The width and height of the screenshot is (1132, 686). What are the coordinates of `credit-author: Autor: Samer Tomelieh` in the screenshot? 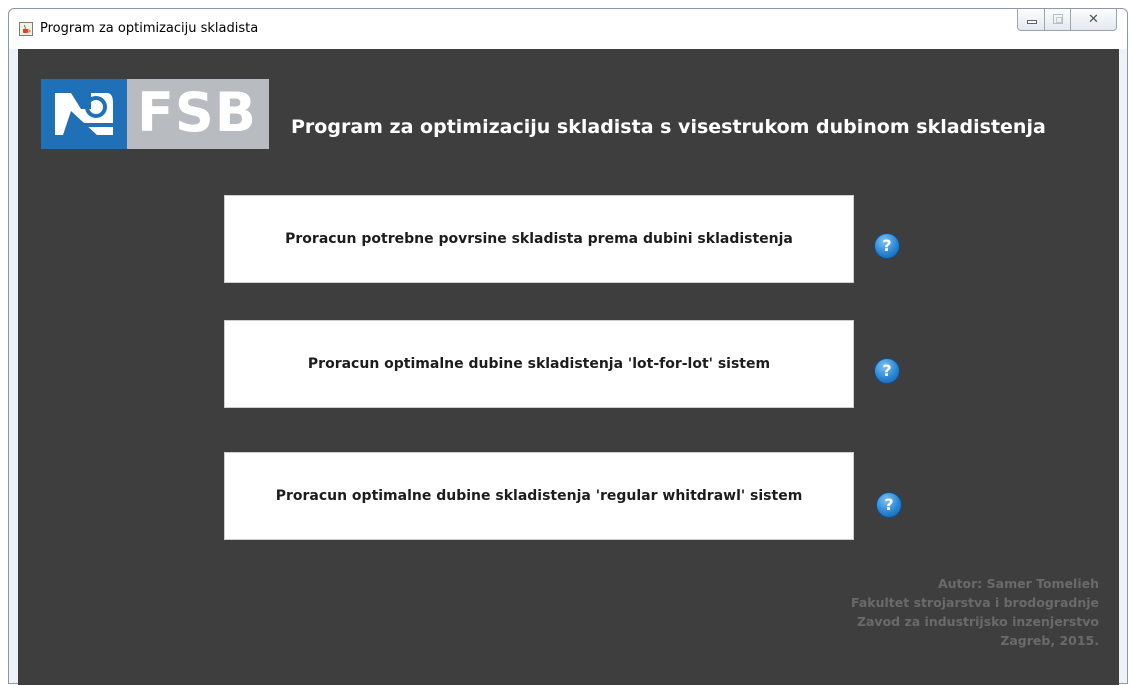 It's located at (1018, 583).